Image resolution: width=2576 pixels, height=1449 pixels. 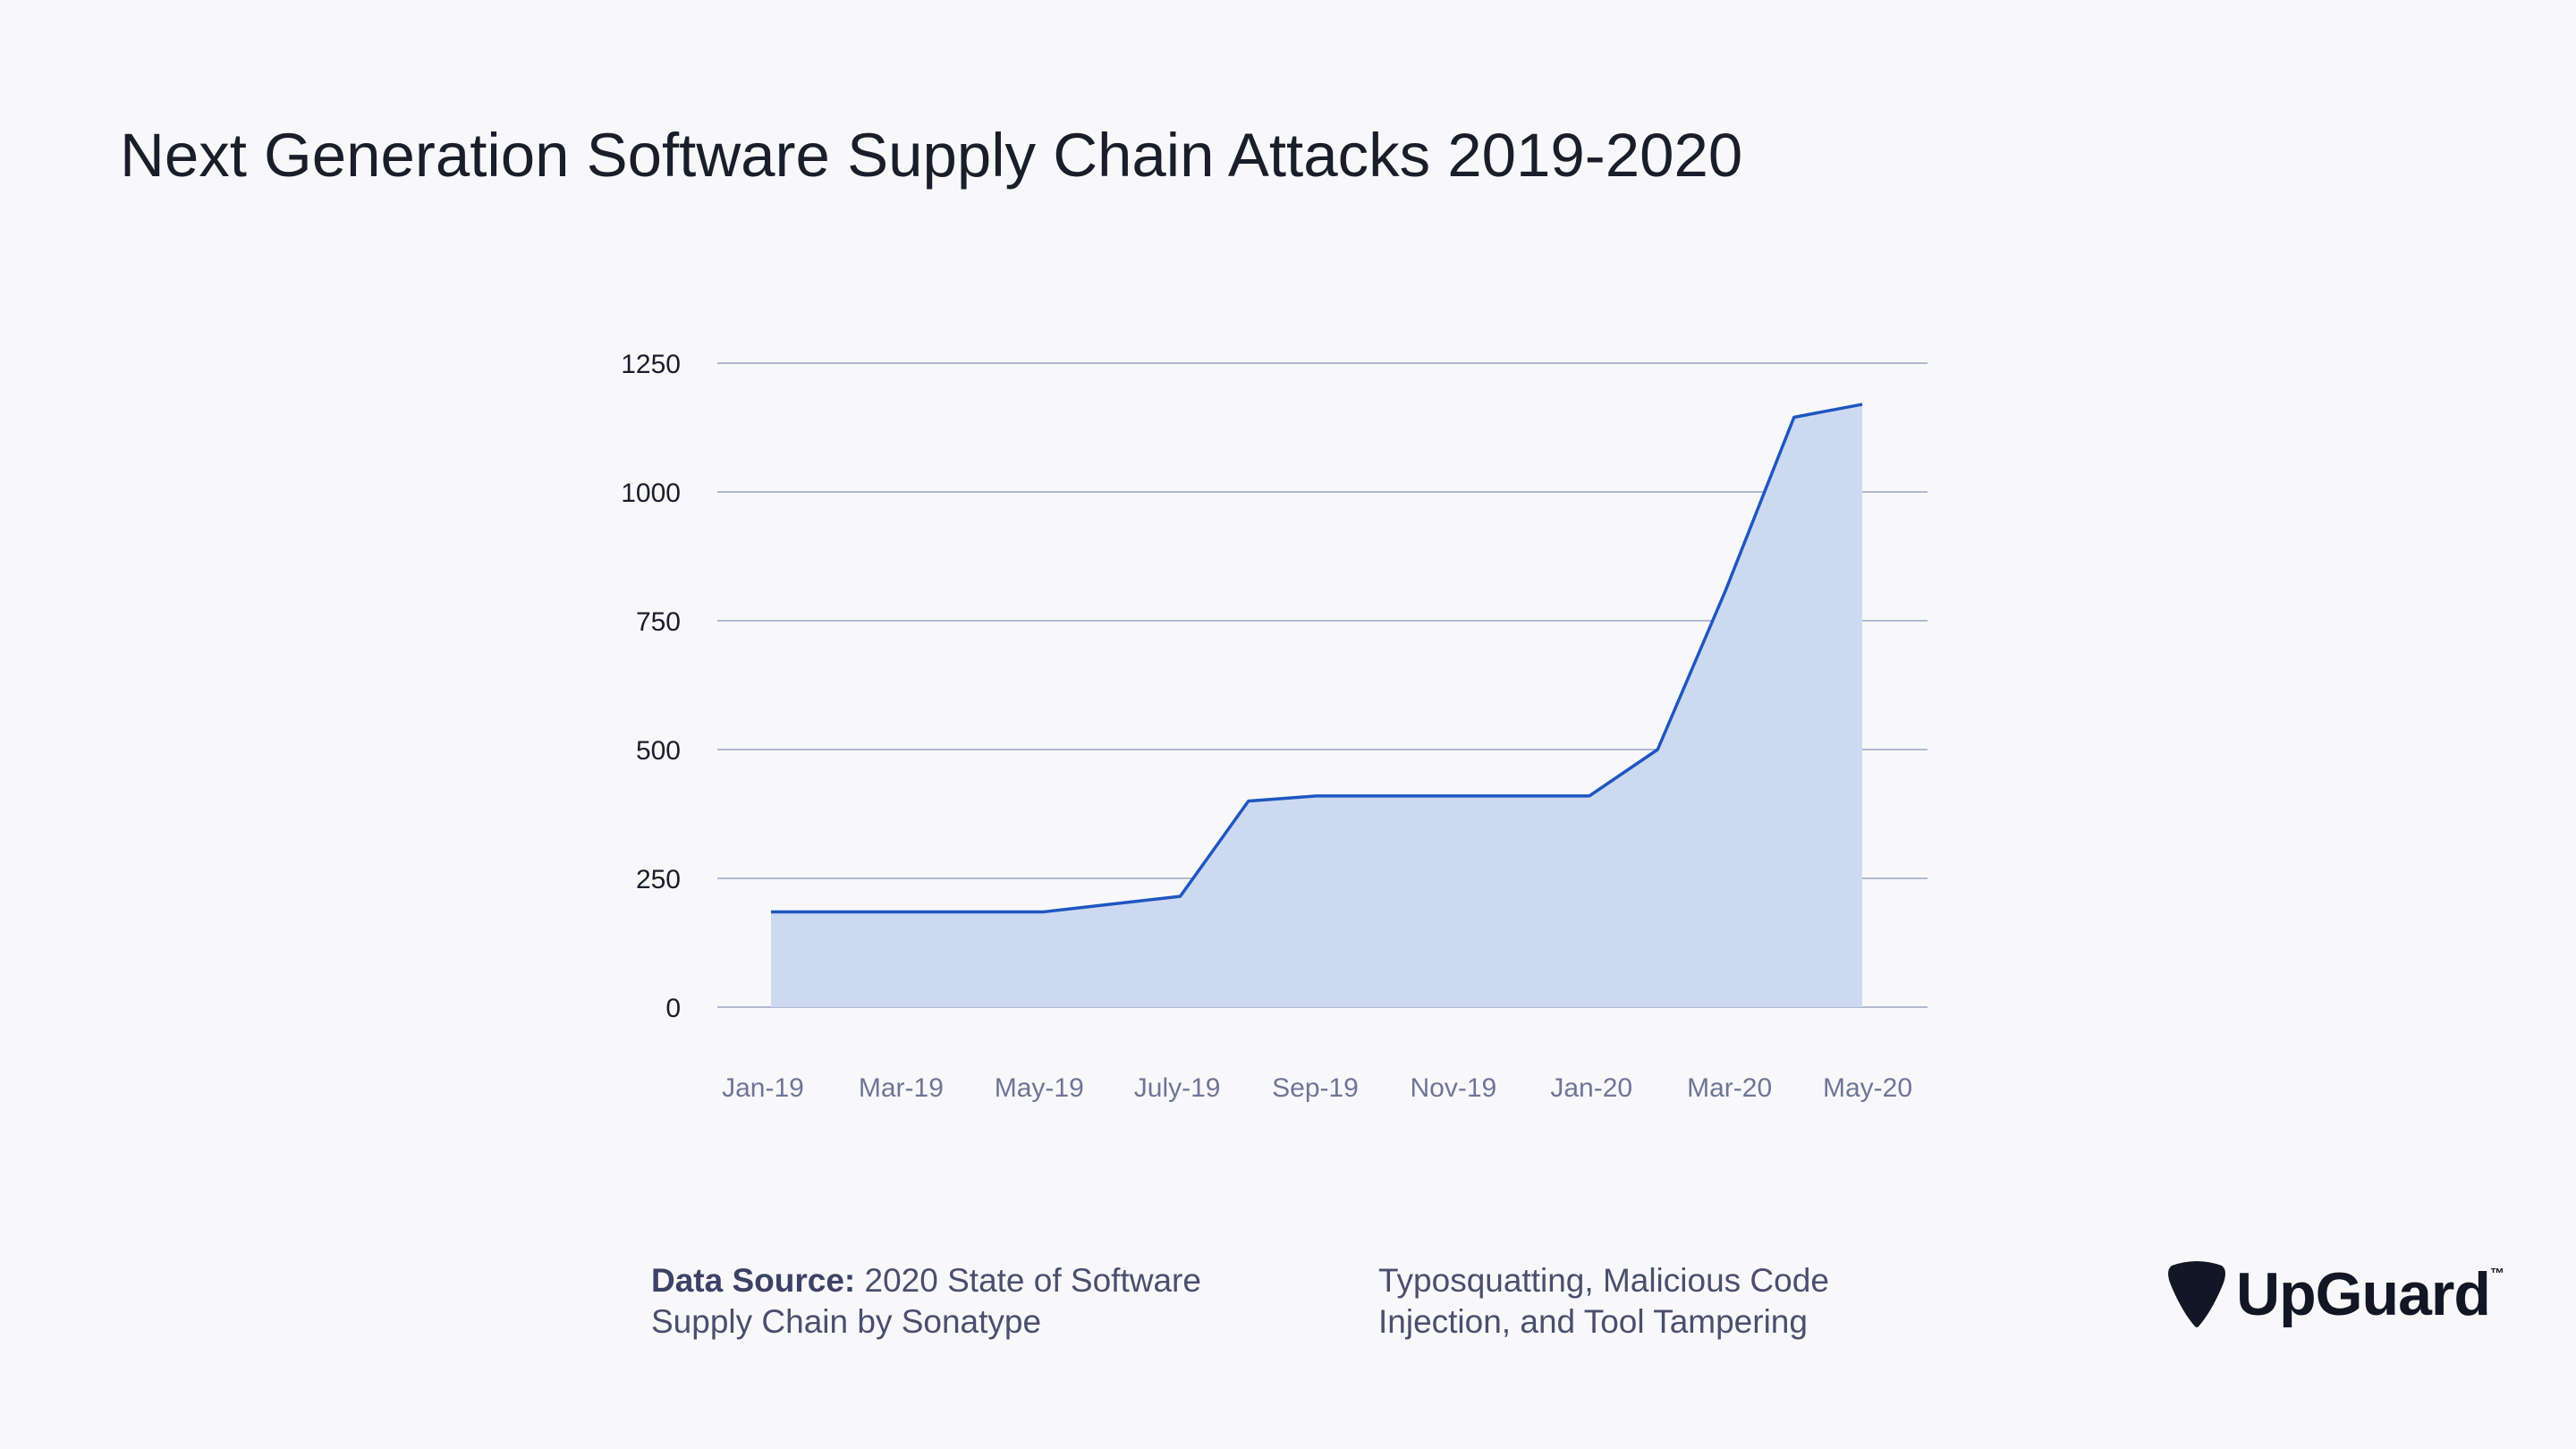 What do you see at coordinates (2496, 1274) in the screenshot?
I see `trademark-symbol: ™` at bounding box center [2496, 1274].